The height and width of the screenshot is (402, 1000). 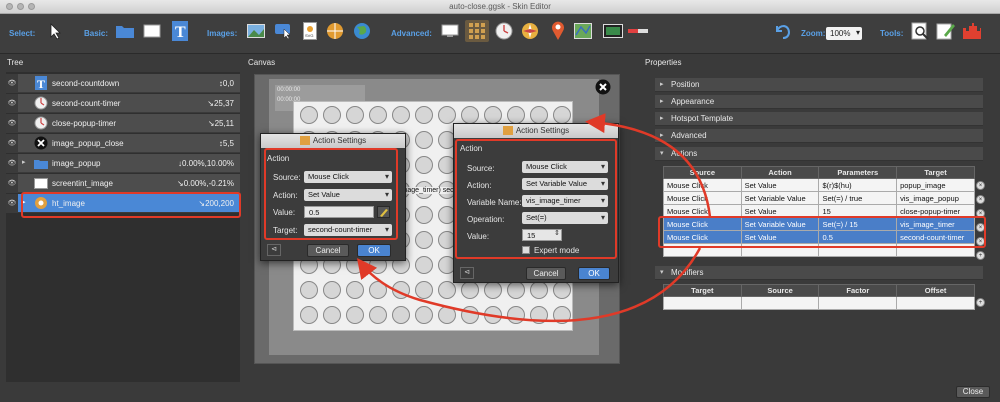 I want to click on arrow-to-left-dialog, so click(x=529, y=285).